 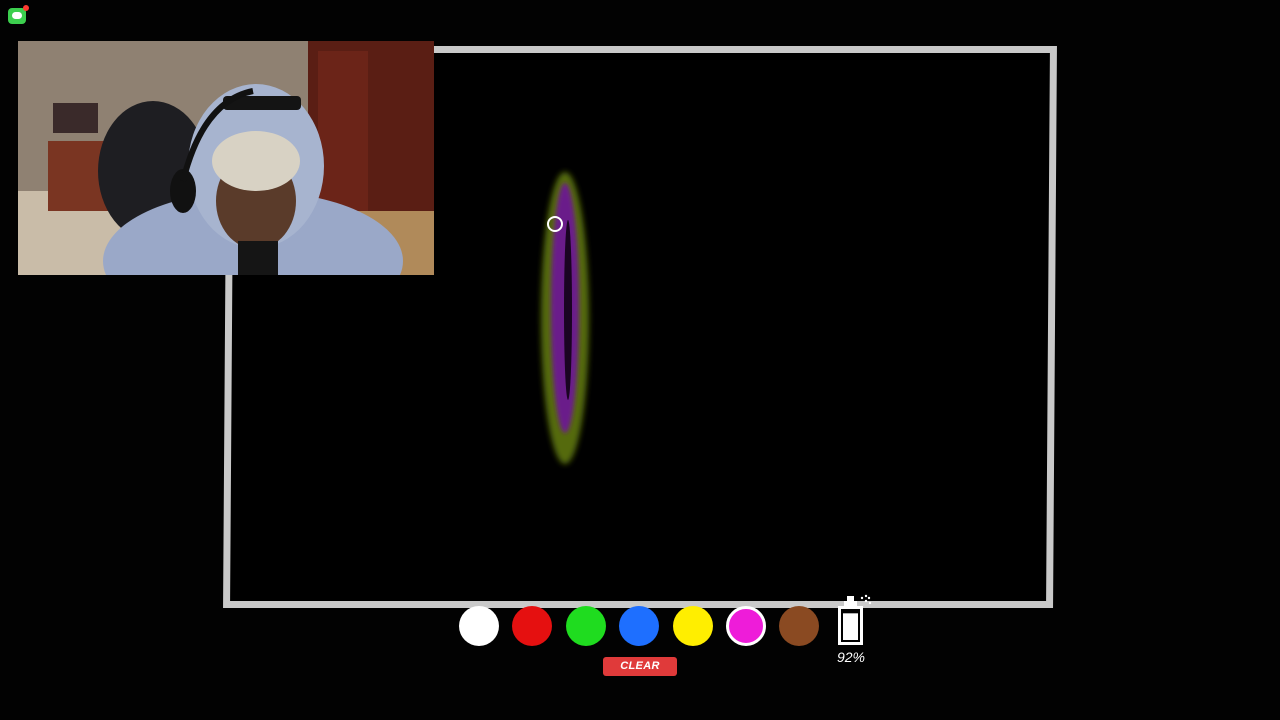 What do you see at coordinates (799, 626) in the screenshot?
I see `color-swatch-brown` at bounding box center [799, 626].